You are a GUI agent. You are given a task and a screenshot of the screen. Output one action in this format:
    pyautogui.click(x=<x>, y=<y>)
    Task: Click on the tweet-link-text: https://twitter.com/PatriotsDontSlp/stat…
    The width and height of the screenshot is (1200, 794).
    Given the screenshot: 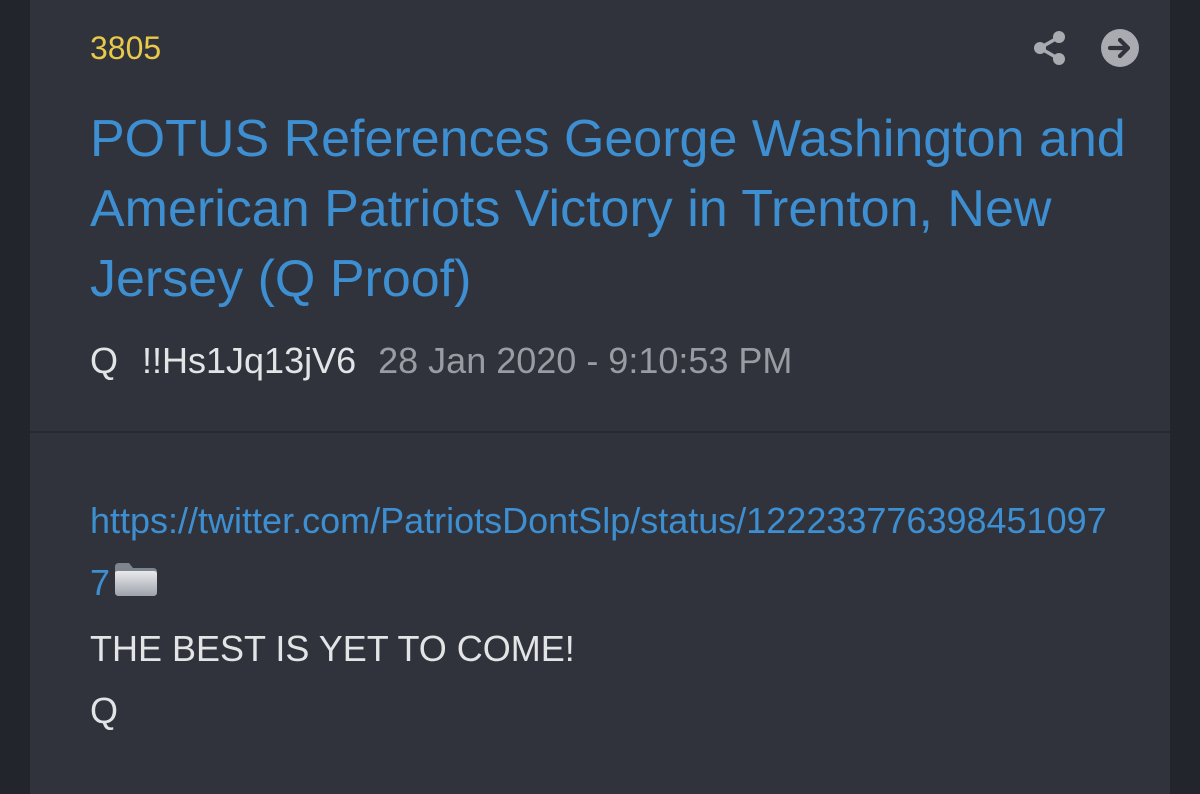 What is the action you would take?
    pyautogui.click(x=598, y=551)
    